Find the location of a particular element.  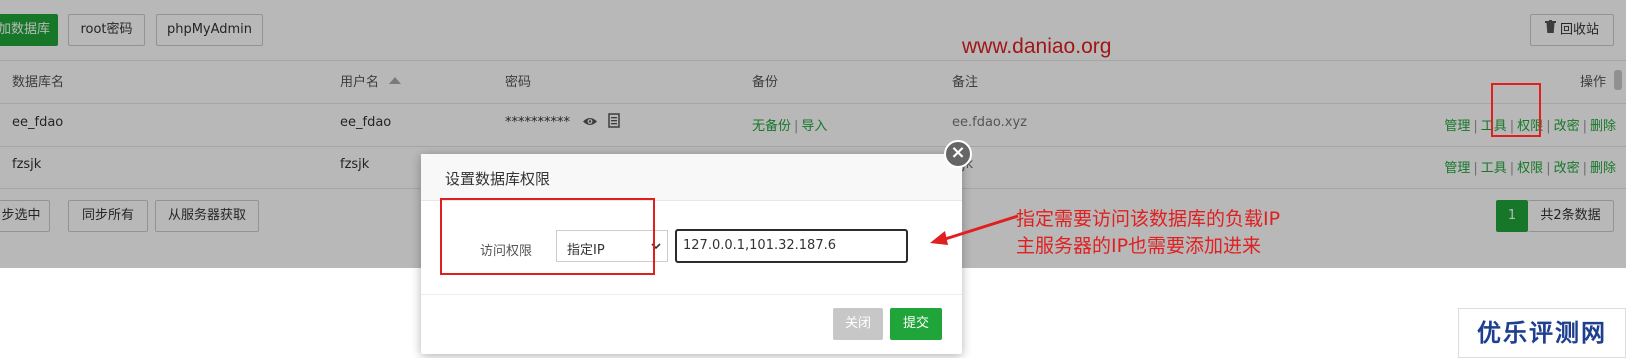

submit-button: 提交 is located at coordinates (916, 324).